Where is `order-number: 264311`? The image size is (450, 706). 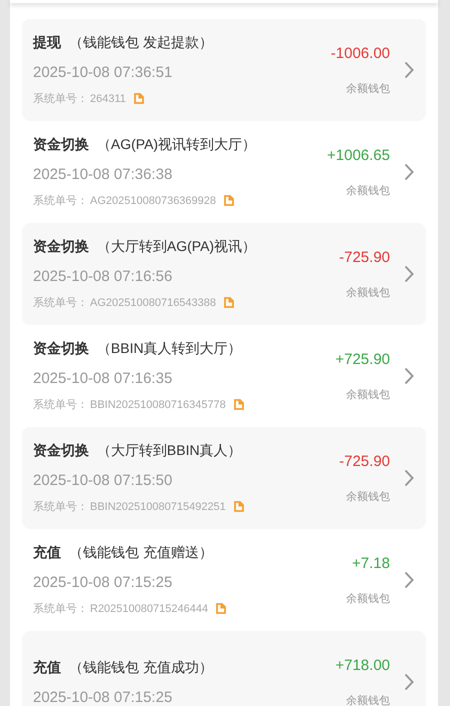 order-number: 264311 is located at coordinates (108, 98).